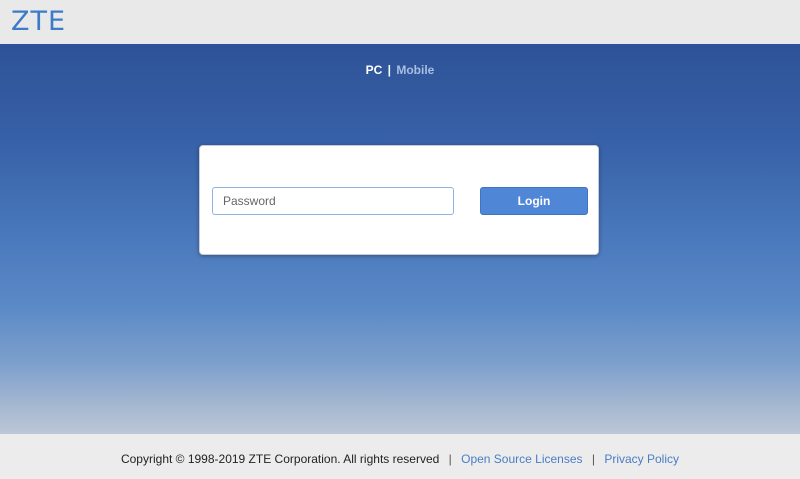 This screenshot has width=800, height=479. Describe the element at coordinates (521, 459) in the screenshot. I see `open-source-licenses-link: Open Source Licenses` at that location.